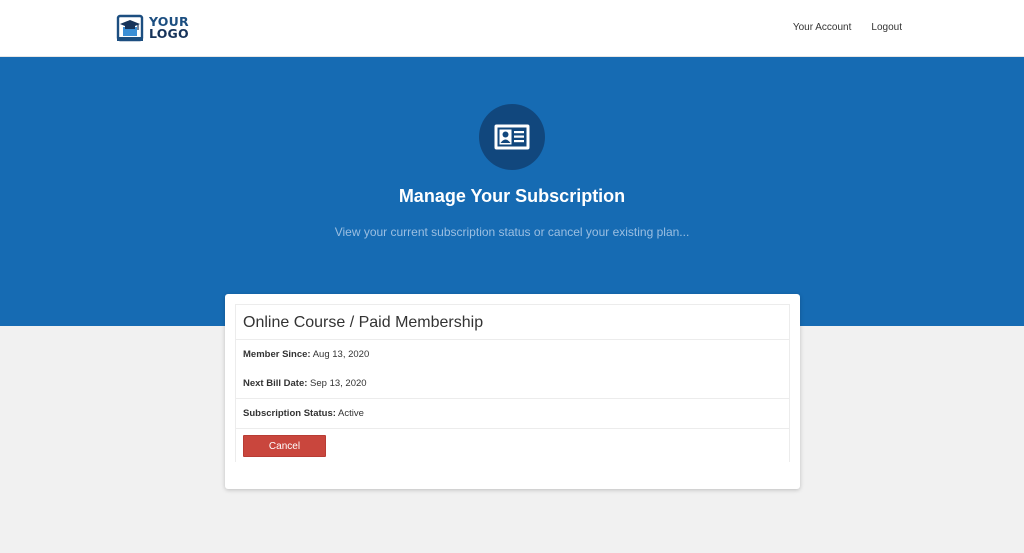 The image size is (1024, 553). Describe the element at coordinates (512, 196) in the screenshot. I see `page-title: Manage Your Subscription` at that location.